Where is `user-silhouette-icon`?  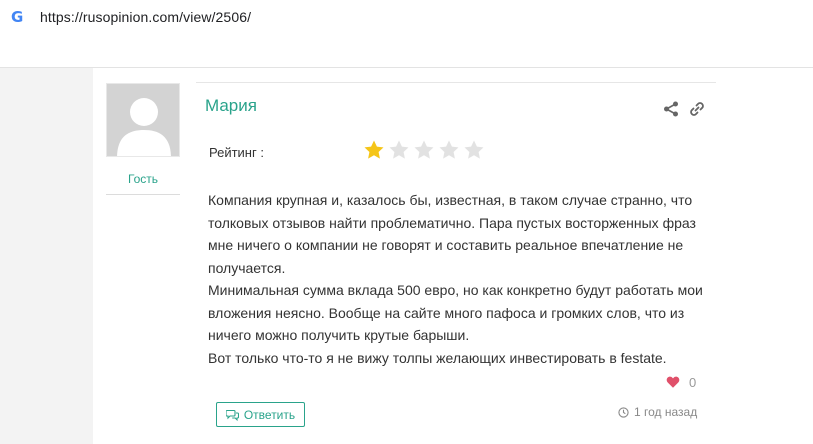
user-silhouette-icon is located at coordinates (143, 120).